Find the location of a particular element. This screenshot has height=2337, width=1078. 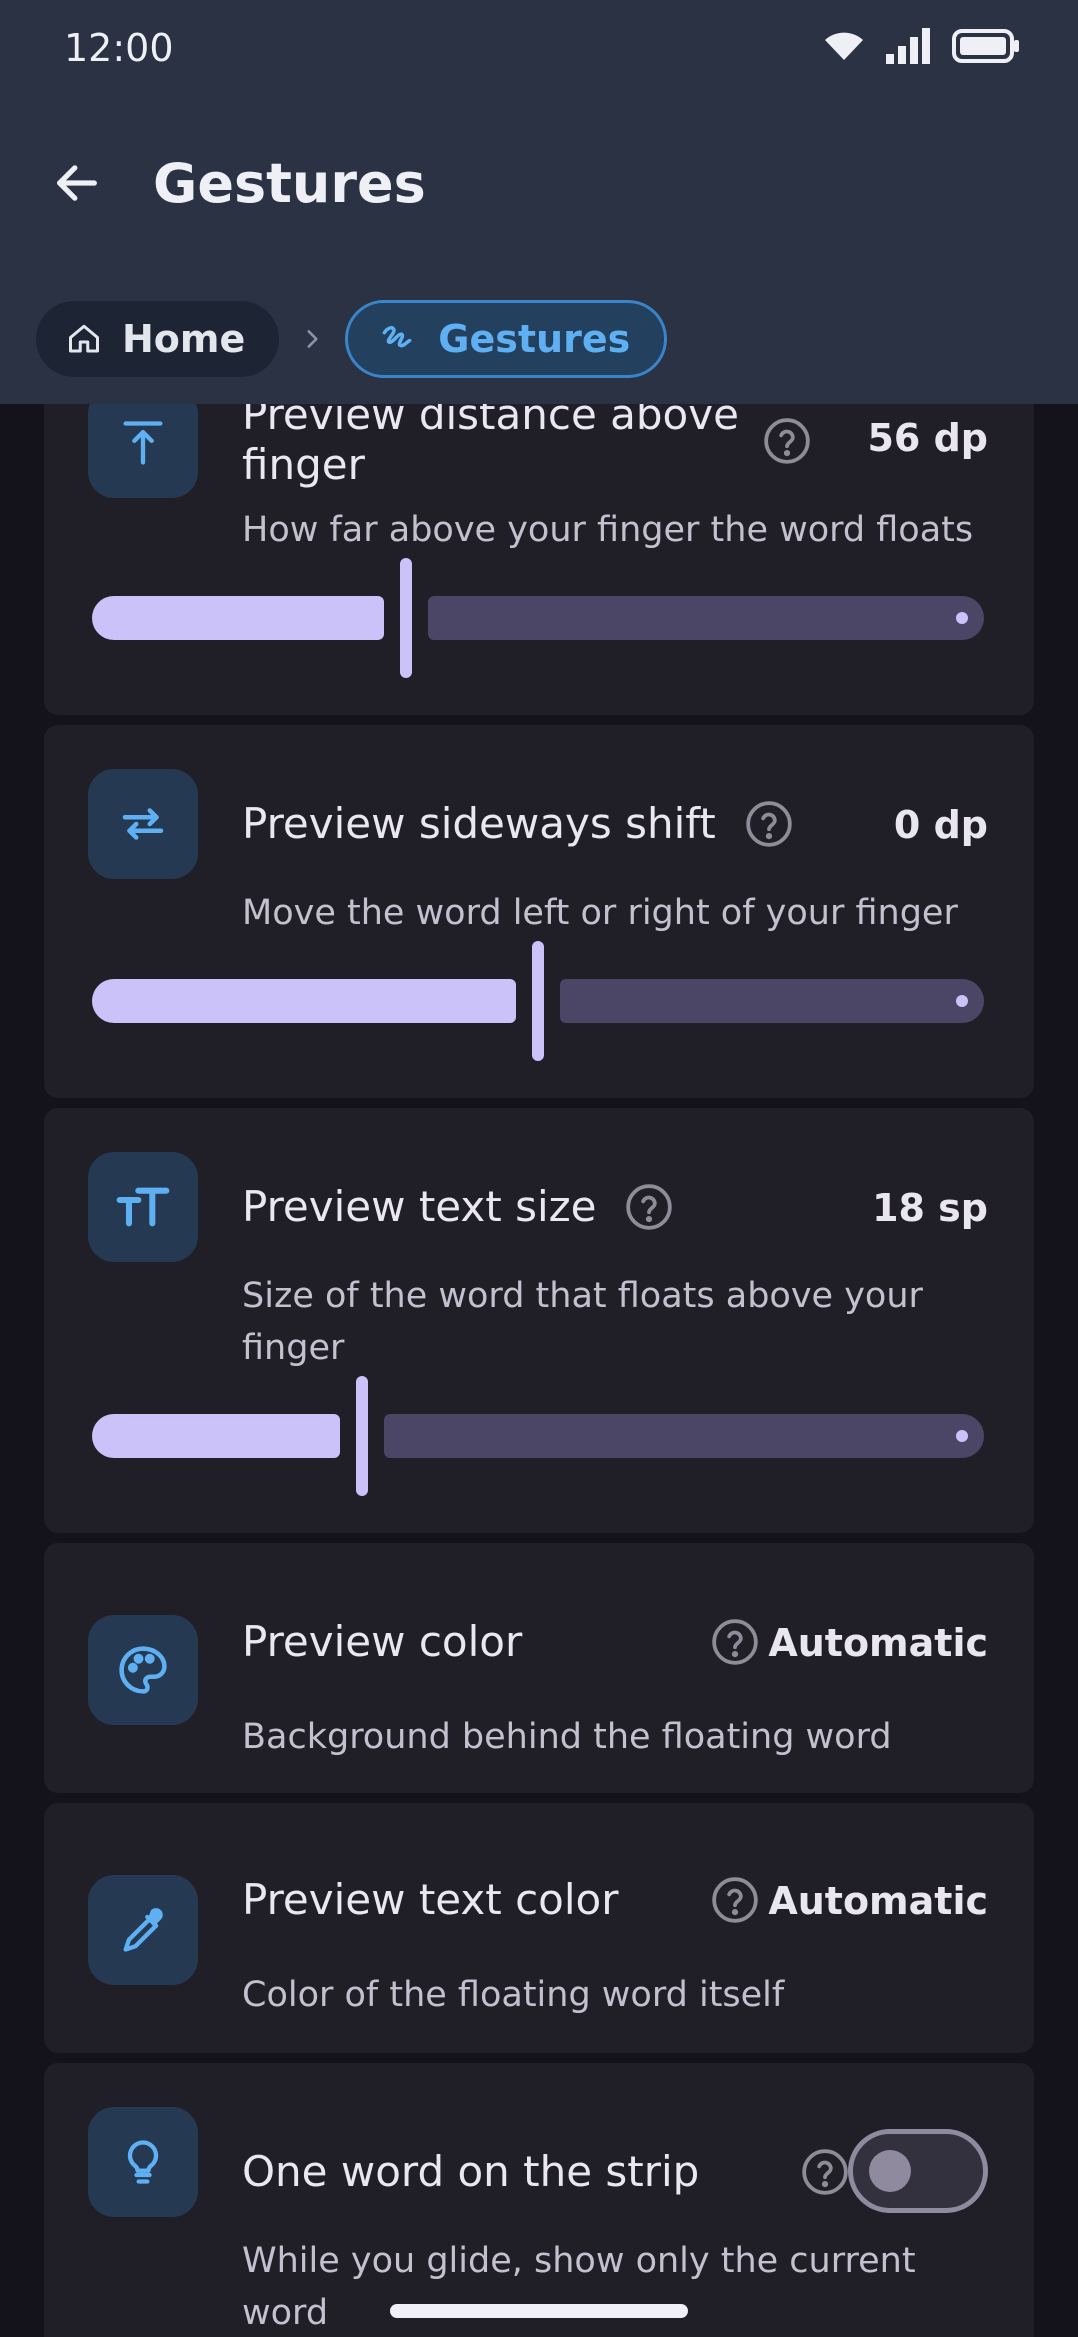

wifi-icon is located at coordinates (844, 46).